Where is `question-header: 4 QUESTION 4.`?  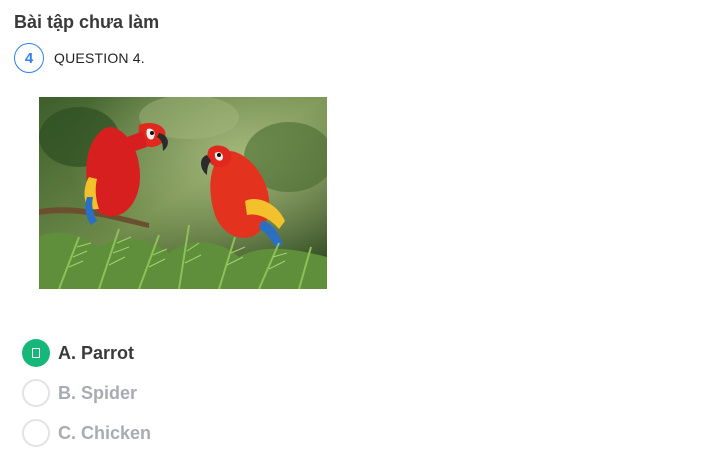 question-header: 4 QUESTION 4. is located at coordinates (79, 58).